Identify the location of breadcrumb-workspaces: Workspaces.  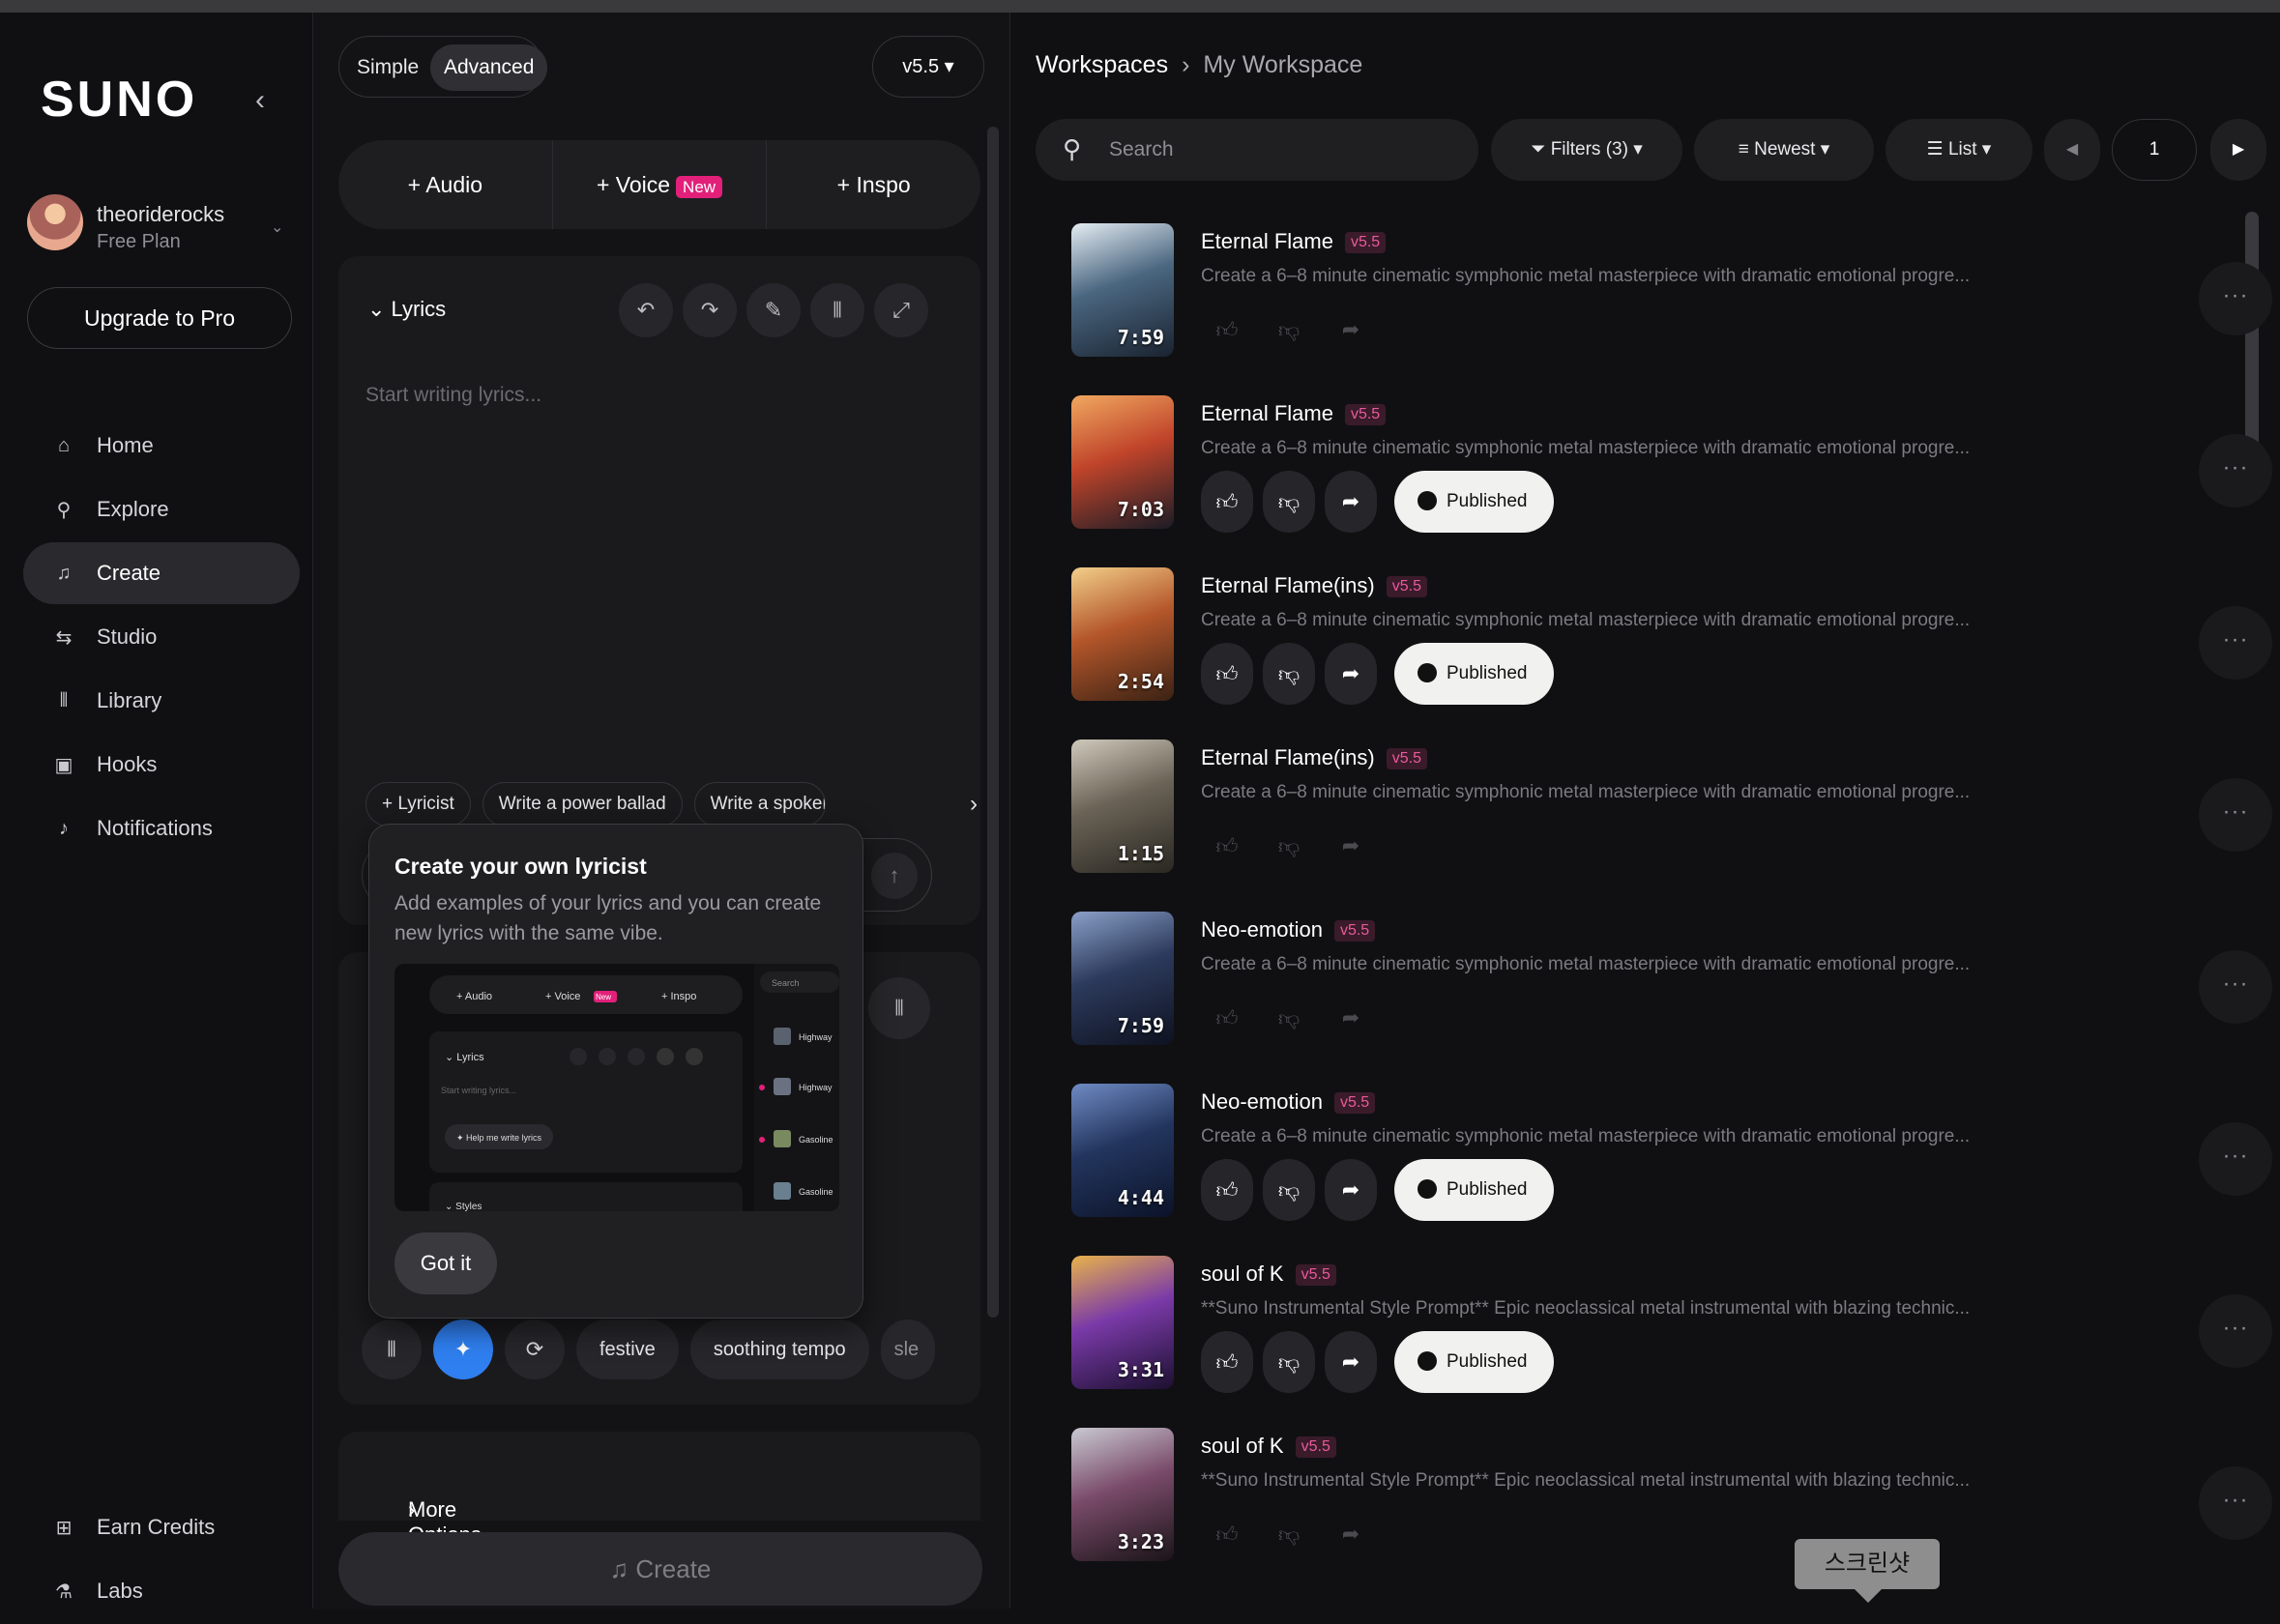
(1102, 65).